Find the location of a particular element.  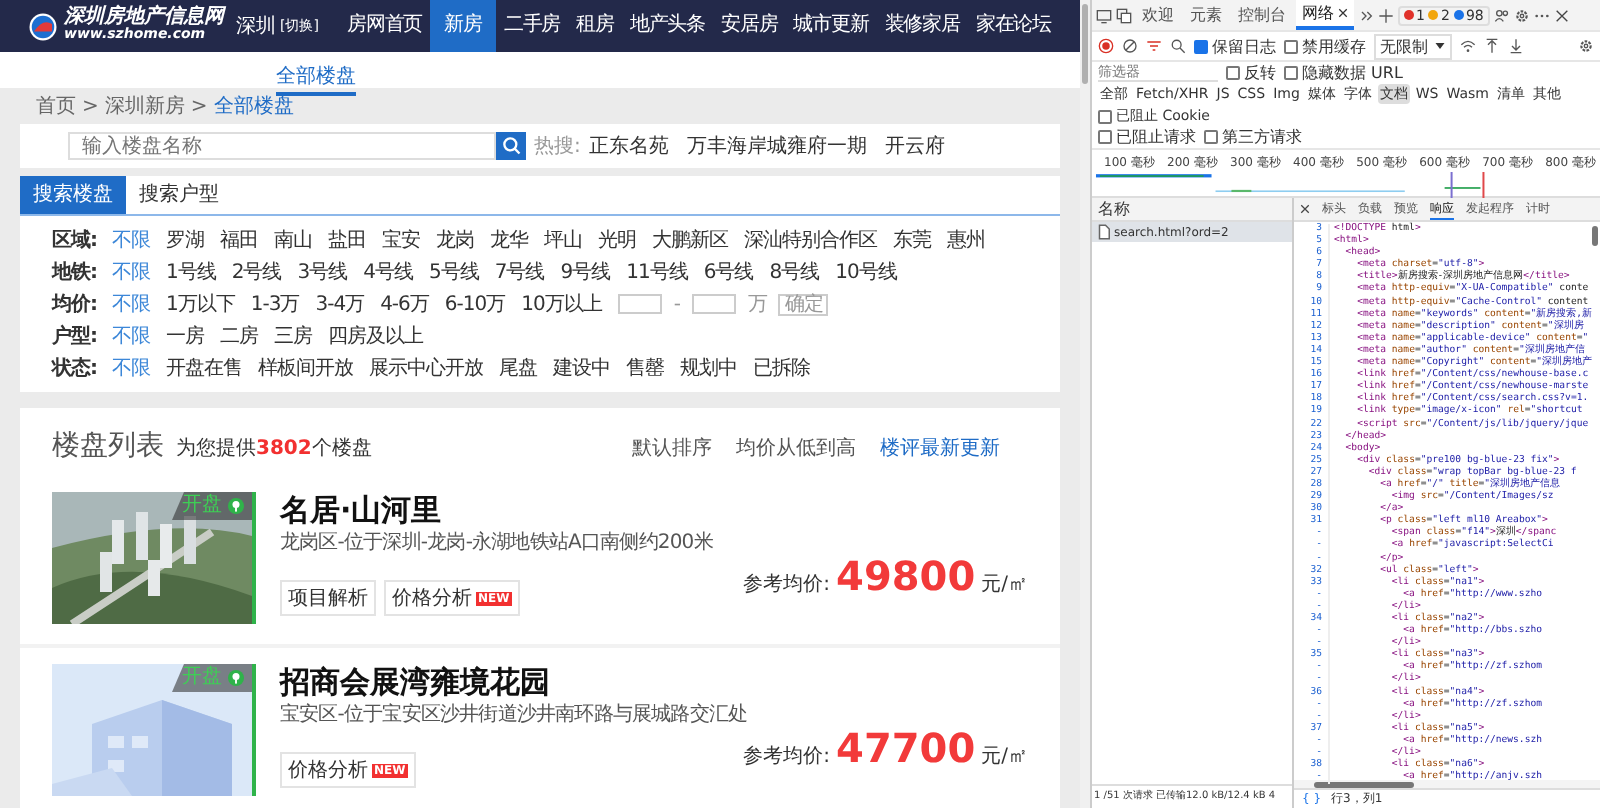

record-icon is located at coordinates (1106, 46).